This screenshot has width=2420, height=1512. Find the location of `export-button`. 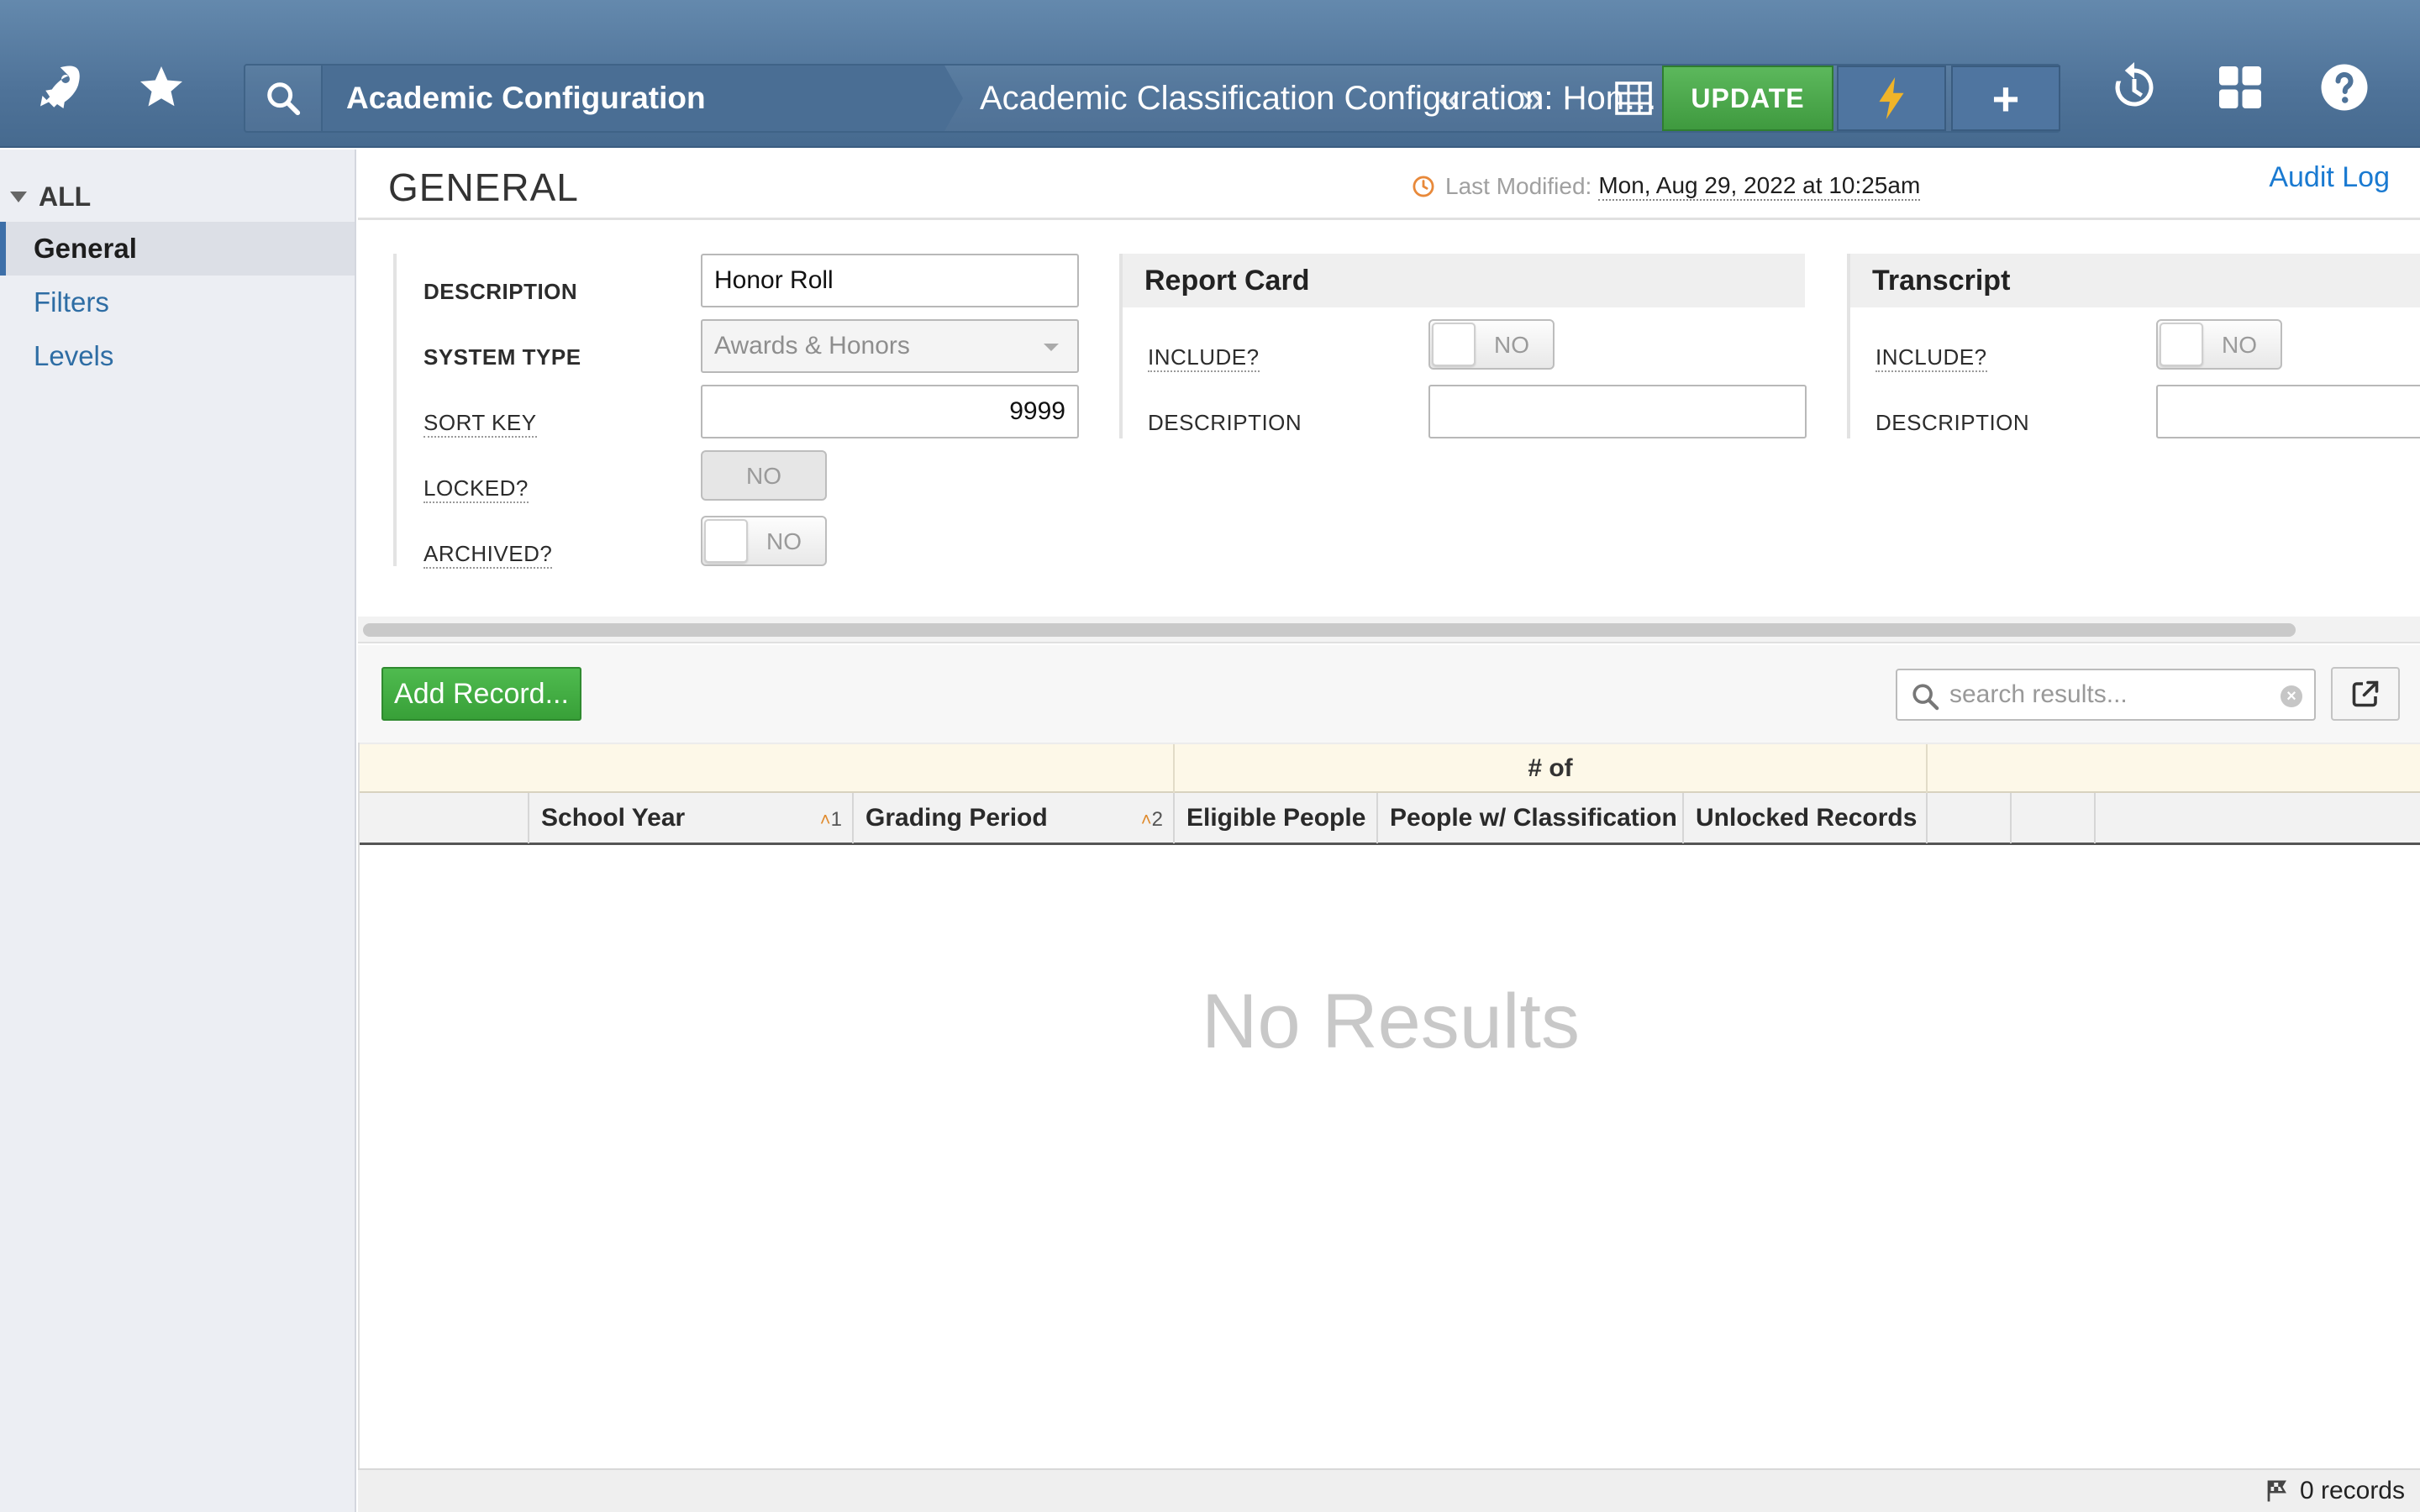

export-button is located at coordinates (2365, 694).